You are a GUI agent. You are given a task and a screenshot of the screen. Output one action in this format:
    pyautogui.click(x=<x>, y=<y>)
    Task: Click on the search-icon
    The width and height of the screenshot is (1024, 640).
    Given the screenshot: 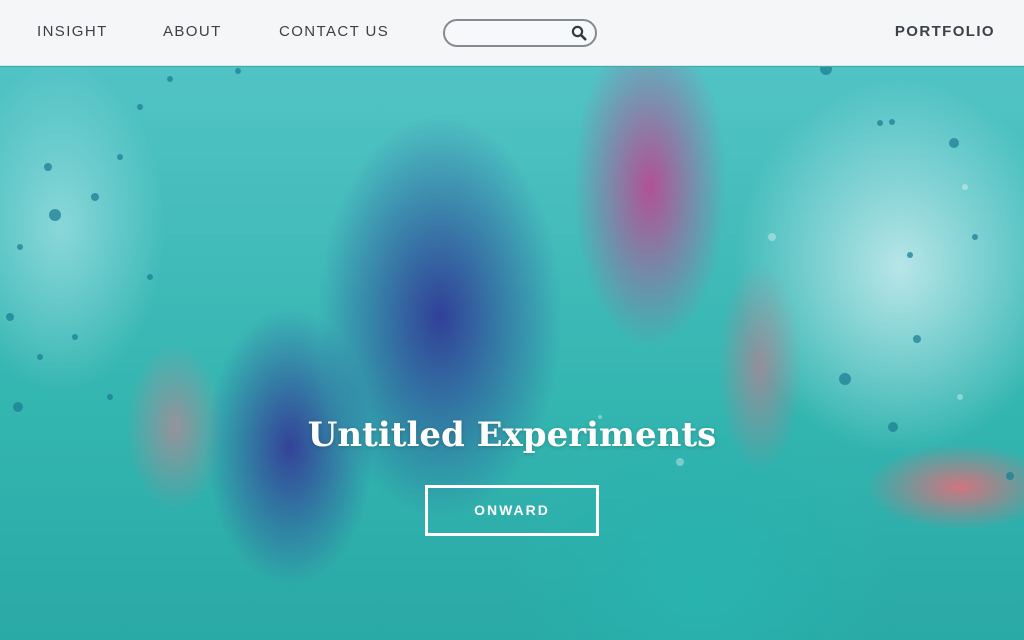 What is the action you would take?
    pyautogui.click(x=579, y=33)
    